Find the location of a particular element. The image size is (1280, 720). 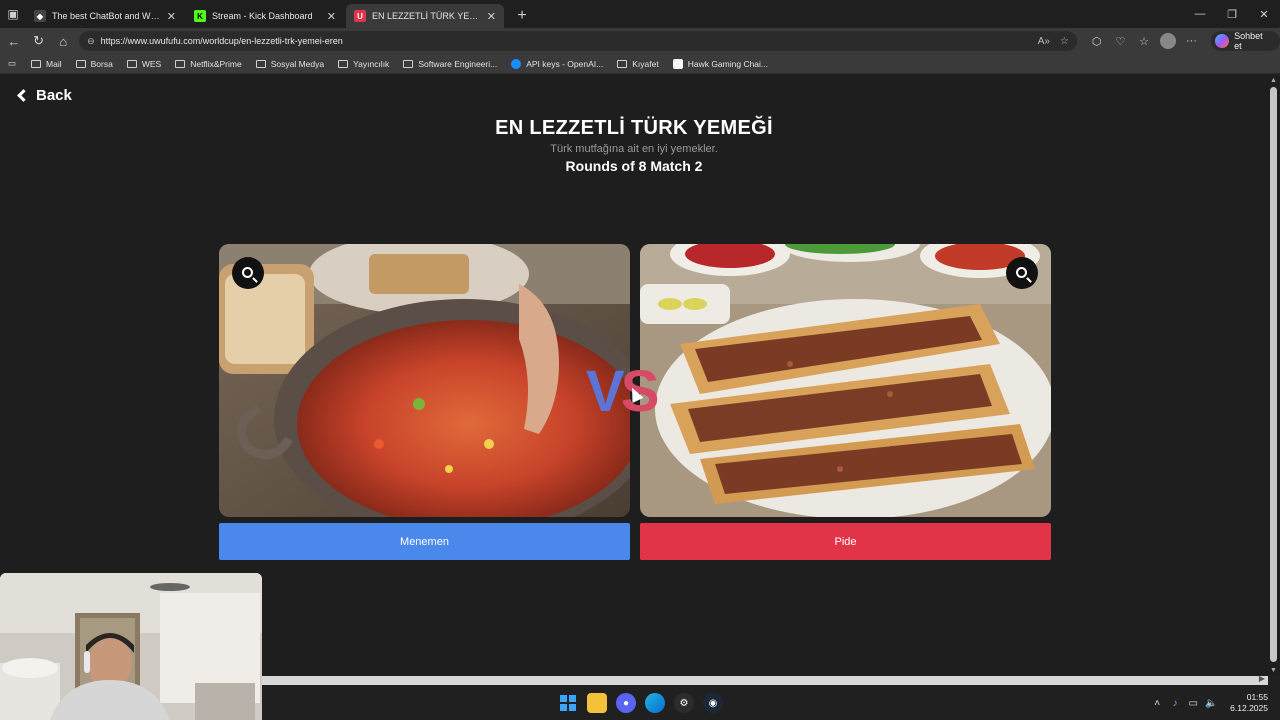

tab-title: Stream - Kick Dashboard is located at coordinates (262, 16).